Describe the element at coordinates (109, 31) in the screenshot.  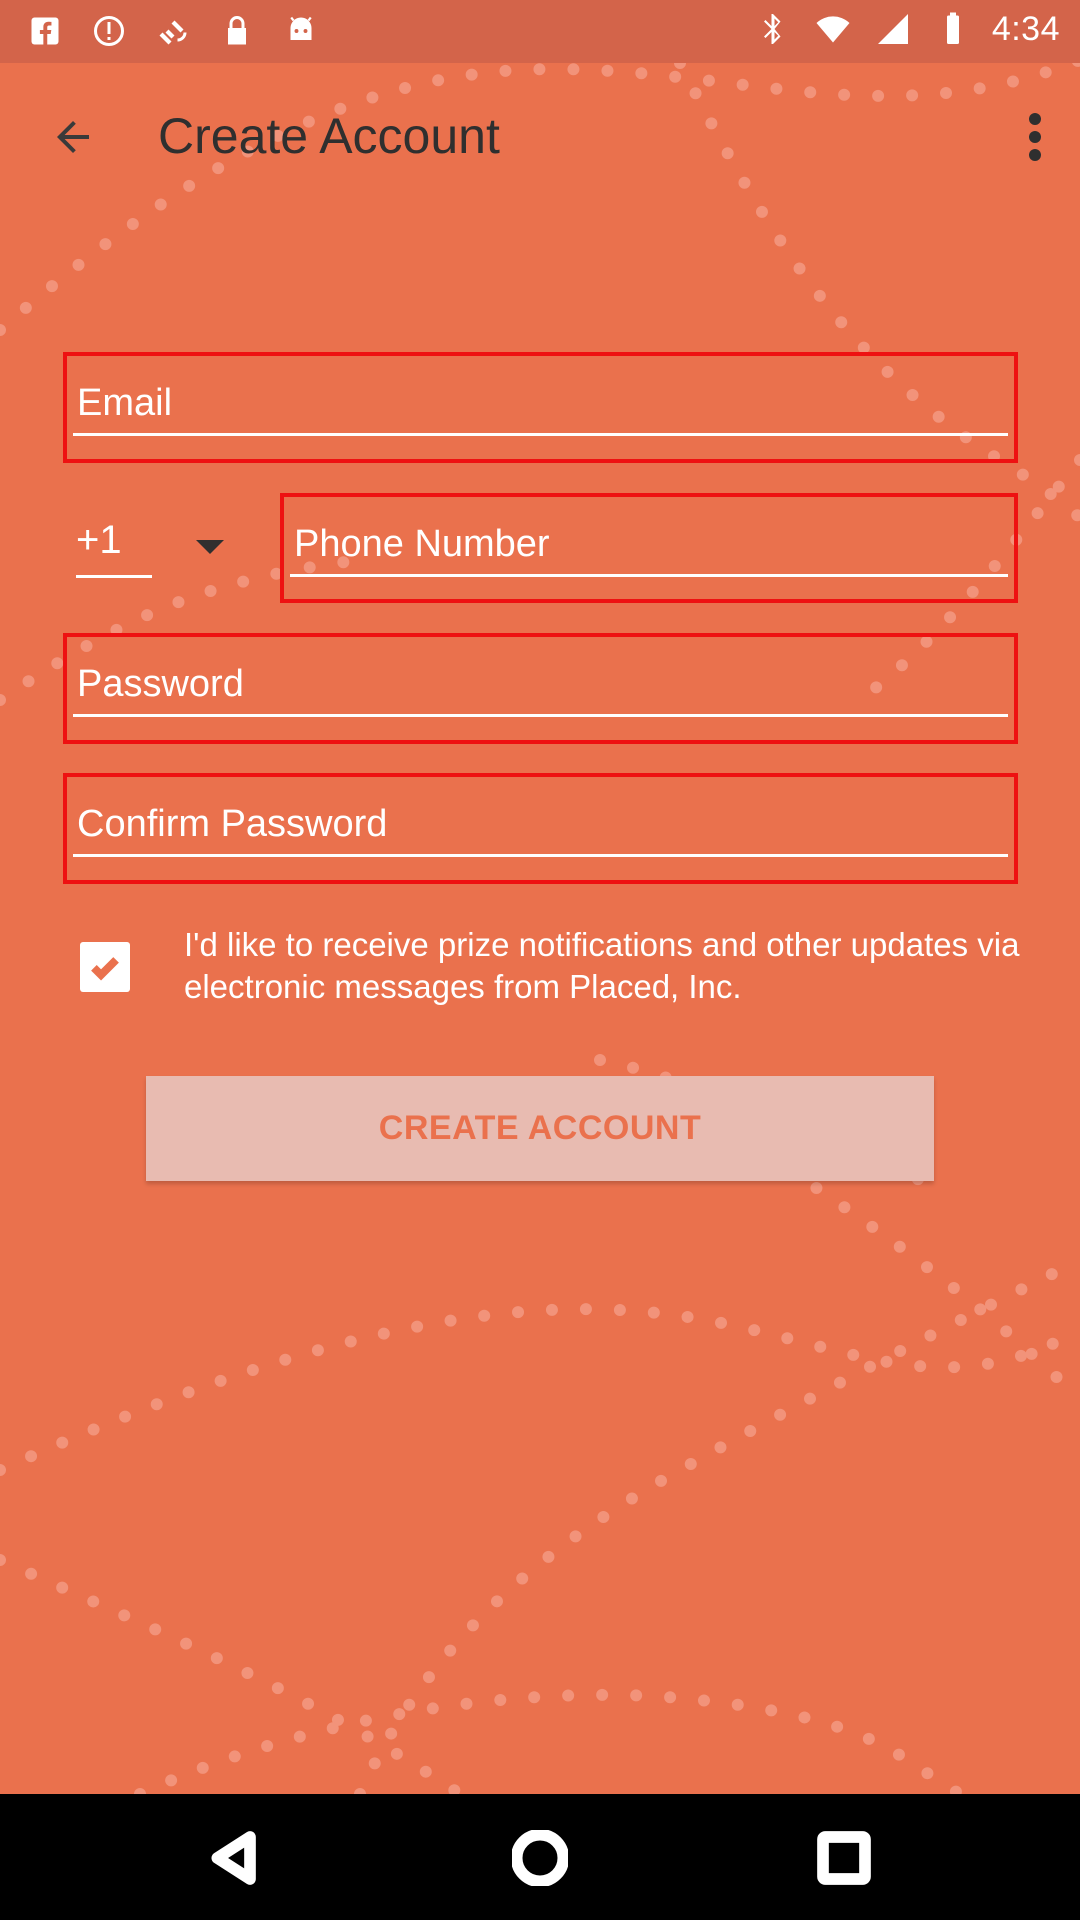
I see `alert-icon` at that location.